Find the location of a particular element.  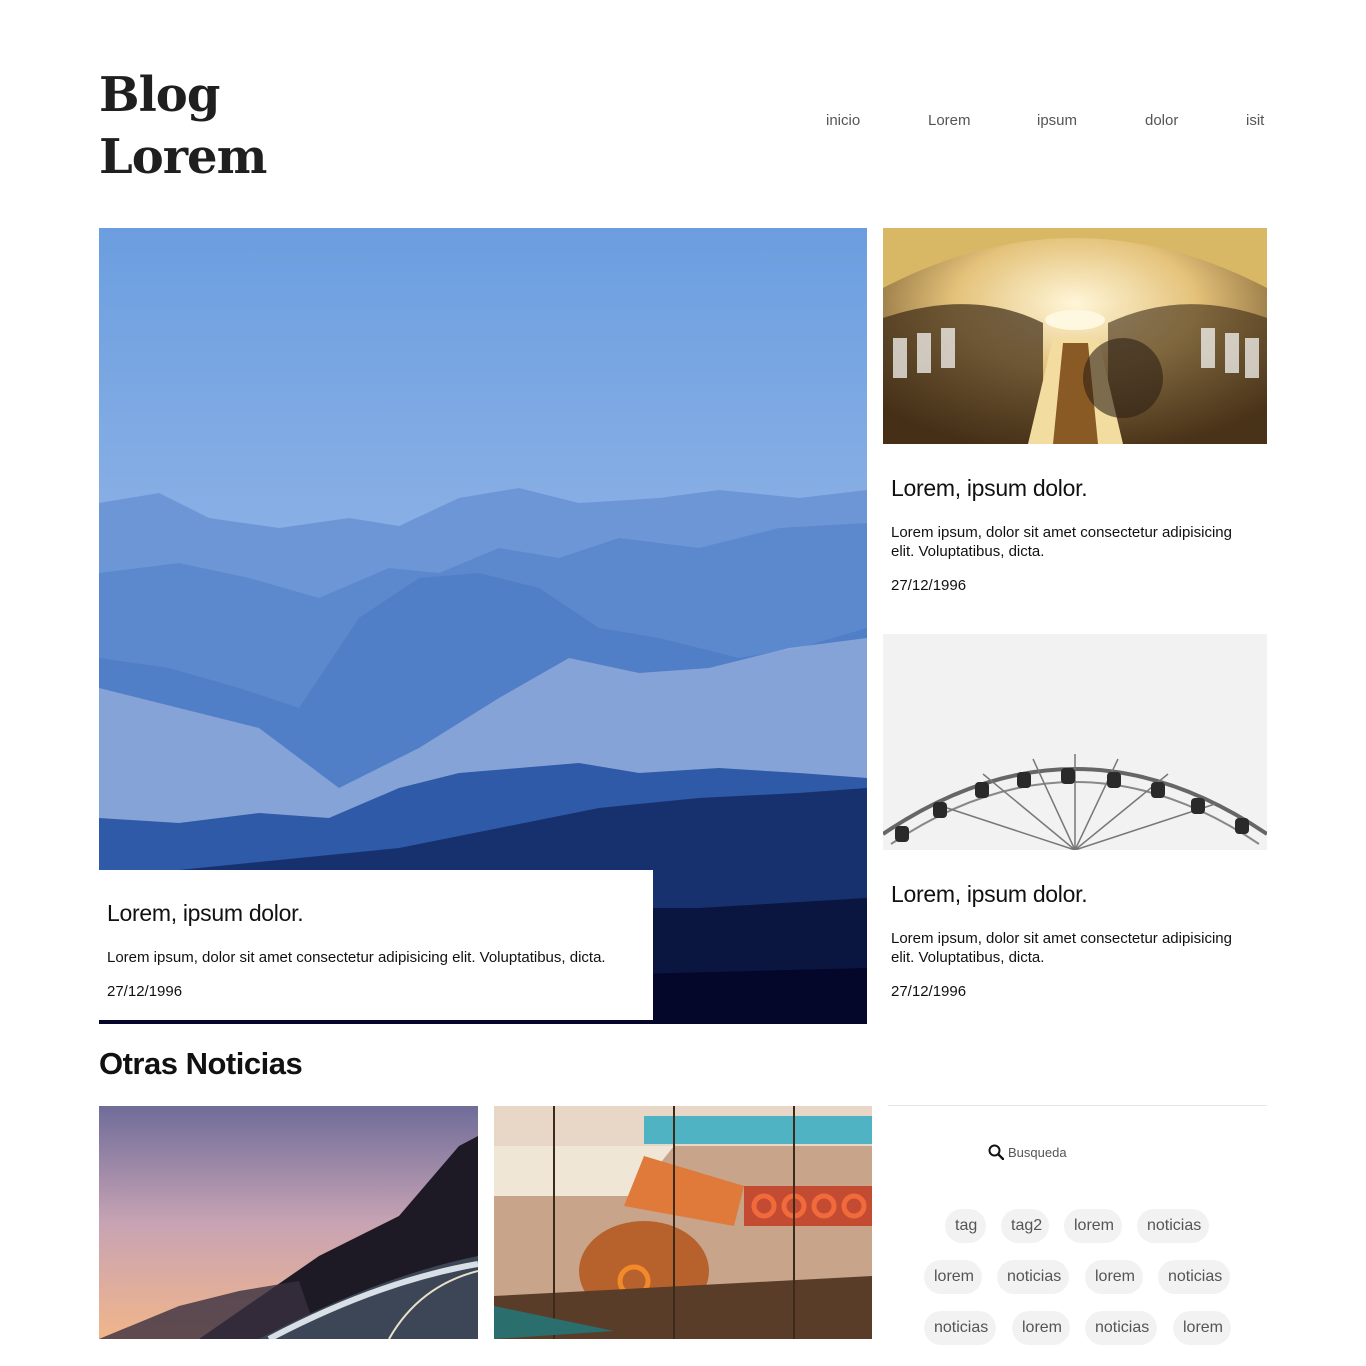

search-box is located at coordinates (1068, 1152).